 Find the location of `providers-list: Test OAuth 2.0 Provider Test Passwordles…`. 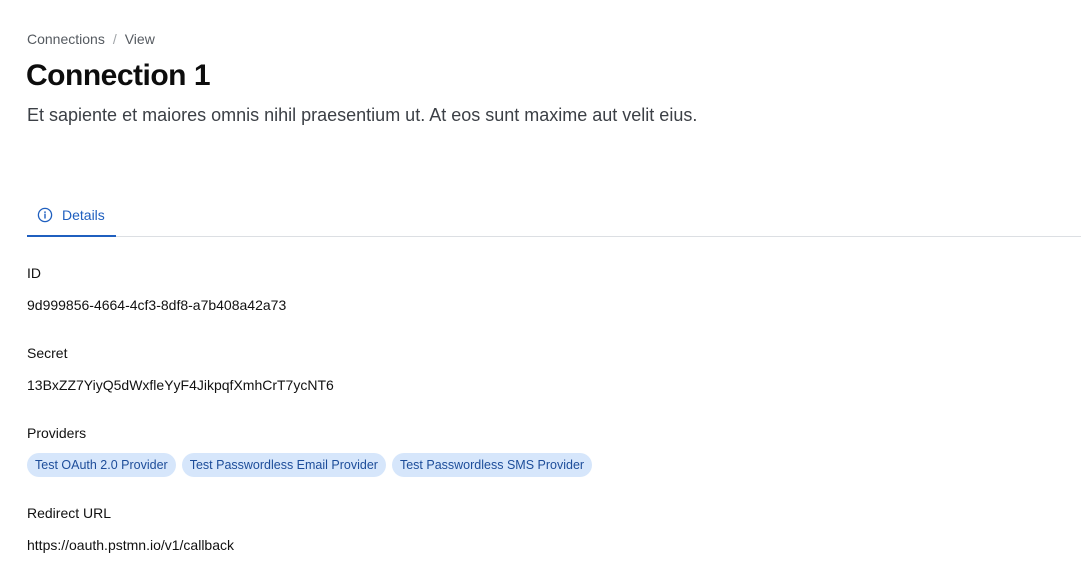

providers-list: Test OAuth 2.0 Provider Test Passwordles… is located at coordinates (310, 465).